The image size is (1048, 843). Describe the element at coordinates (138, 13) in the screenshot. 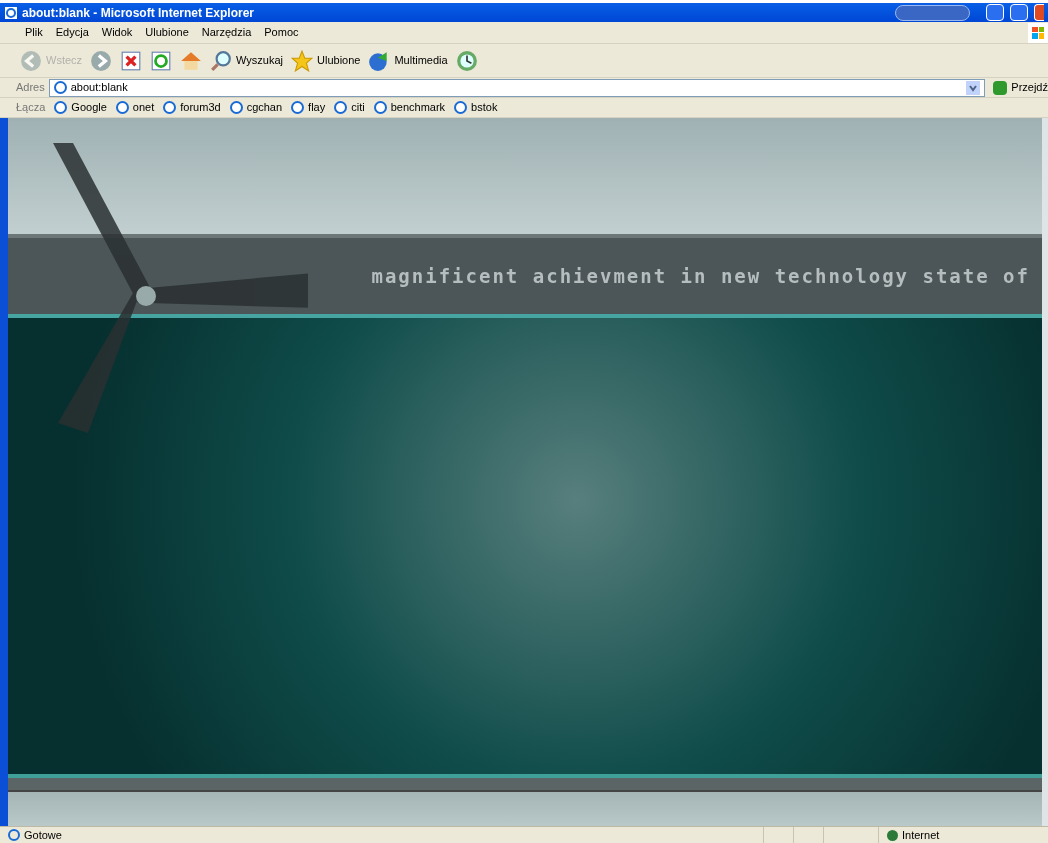

I see `window-title: about:blank - Microsoft Internet Explorer` at that location.